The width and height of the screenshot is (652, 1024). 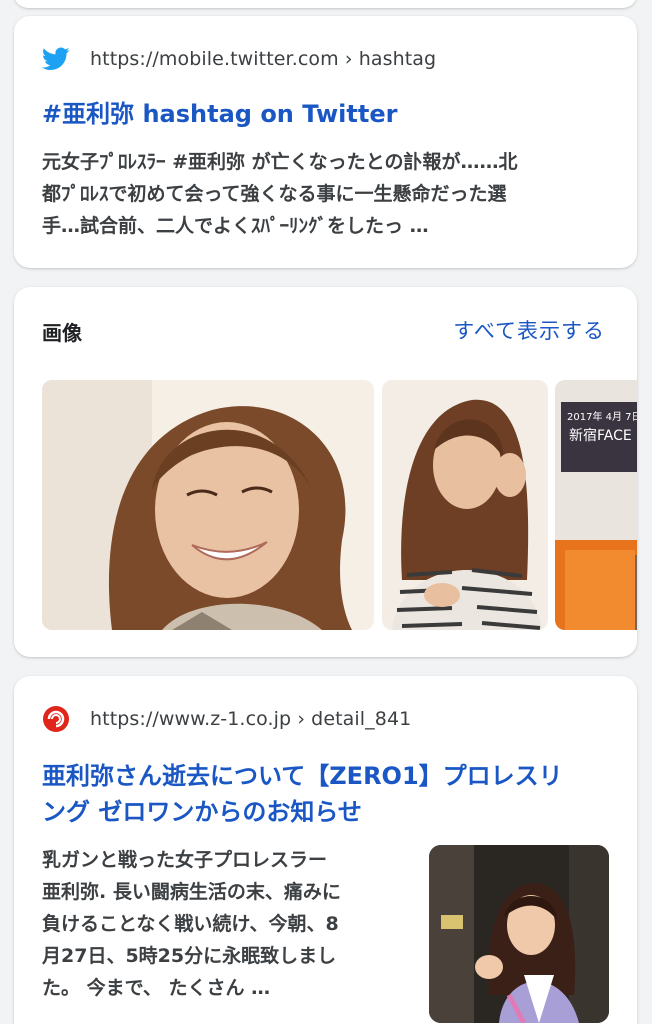 I want to click on result-url: https://mobile.twitter.com › hashtag, so click(x=263, y=59).